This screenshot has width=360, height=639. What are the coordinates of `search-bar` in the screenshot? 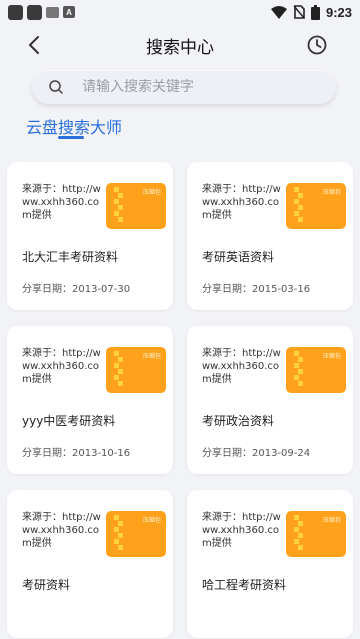 It's located at (184, 87).